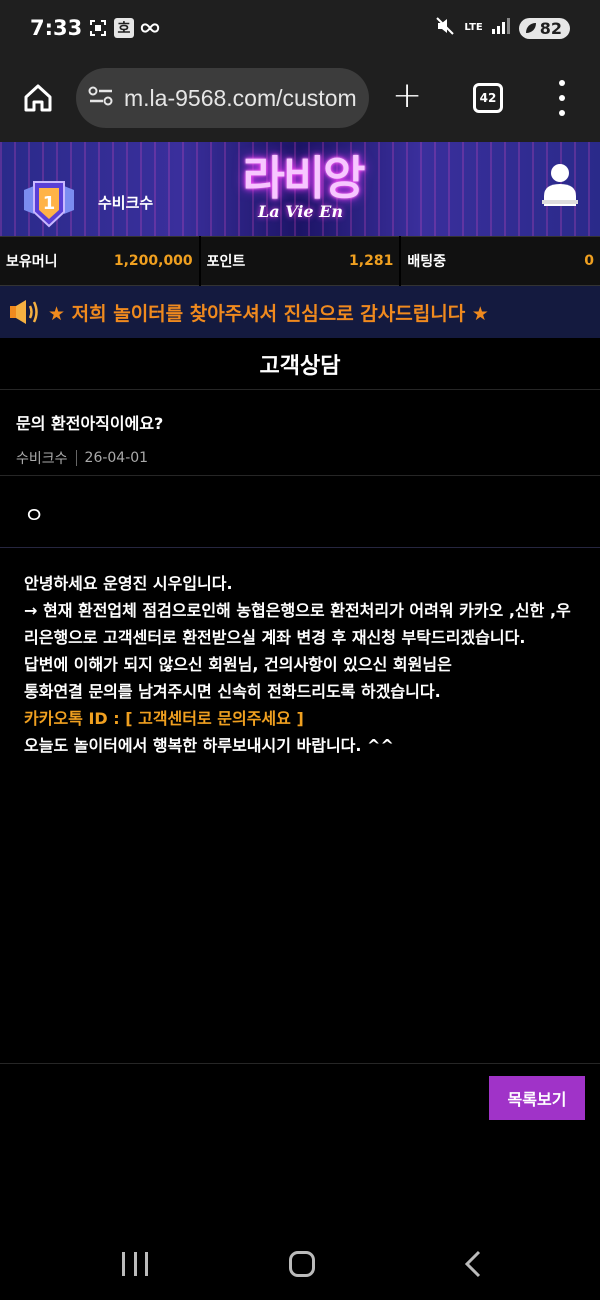 This screenshot has width=600, height=1300. Describe the element at coordinates (562, 98) in the screenshot. I see `menu-kebab-icon` at that location.